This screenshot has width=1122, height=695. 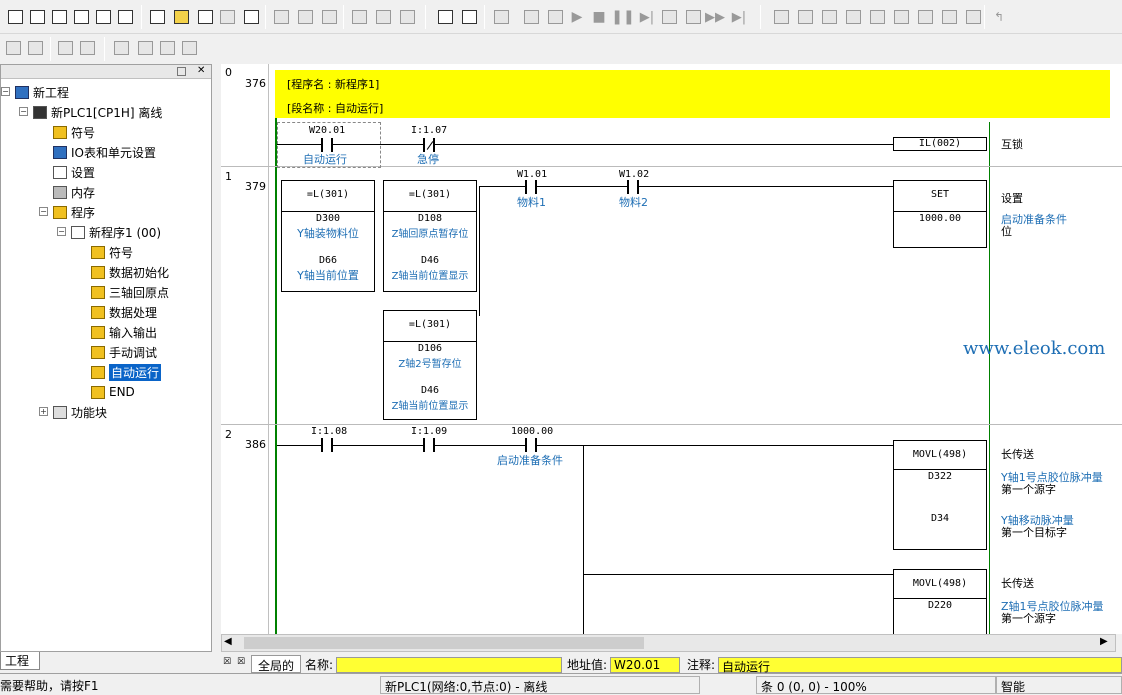 What do you see at coordinates (145, 48) in the screenshot?
I see `tag-icon` at bounding box center [145, 48].